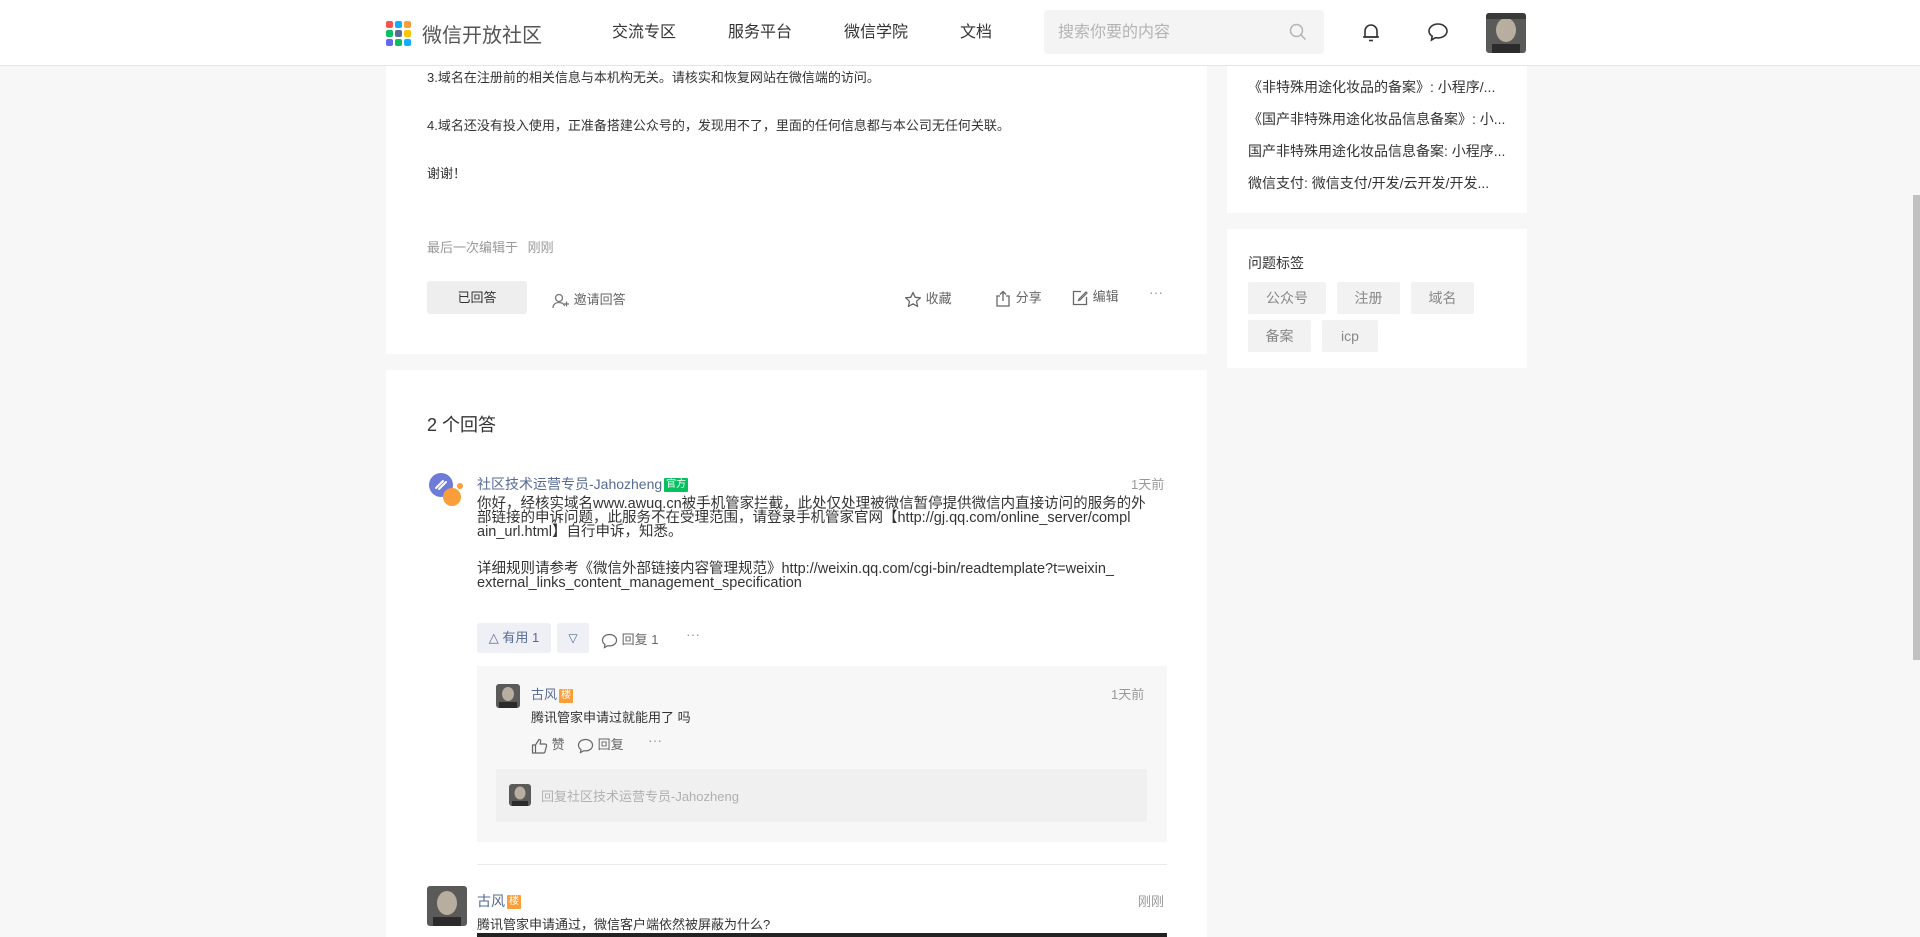 This screenshot has width=1920, height=937. What do you see at coordinates (1916, 427) in the screenshot?
I see `page-scrollbar-thumb` at bounding box center [1916, 427].